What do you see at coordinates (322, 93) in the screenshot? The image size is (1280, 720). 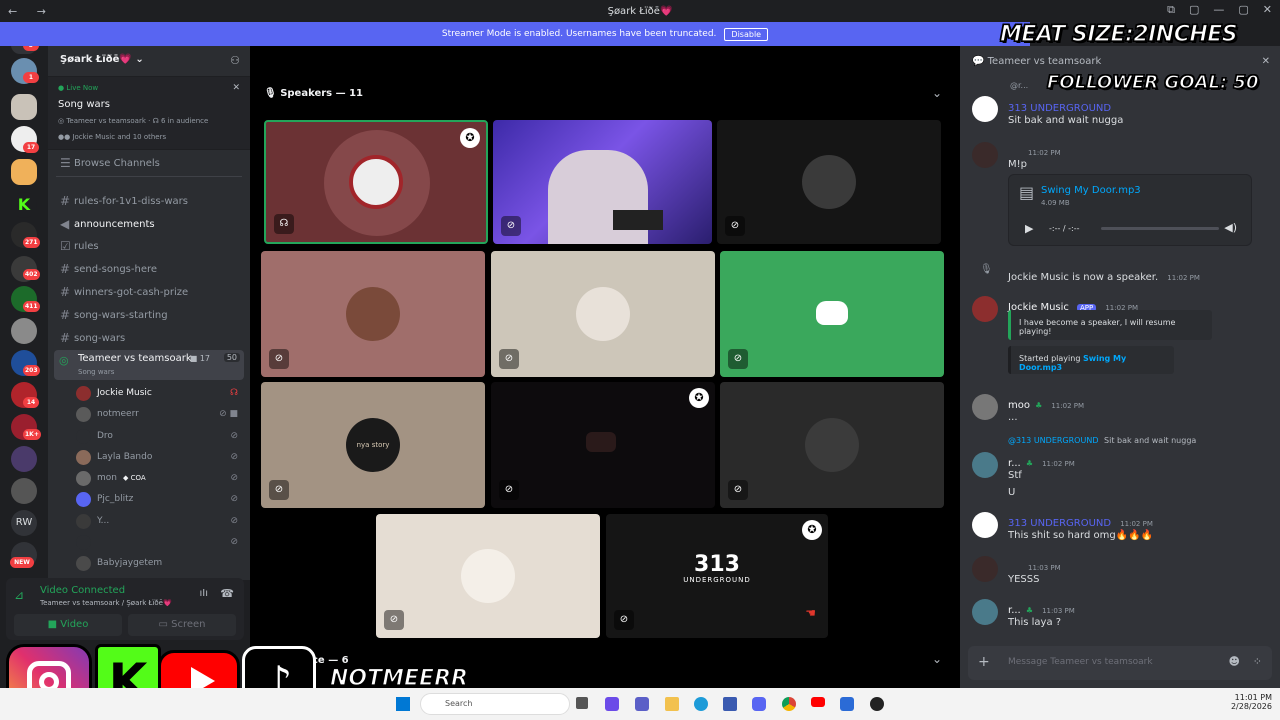 I see `speakers-header-text: Speakers — 11` at bounding box center [322, 93].